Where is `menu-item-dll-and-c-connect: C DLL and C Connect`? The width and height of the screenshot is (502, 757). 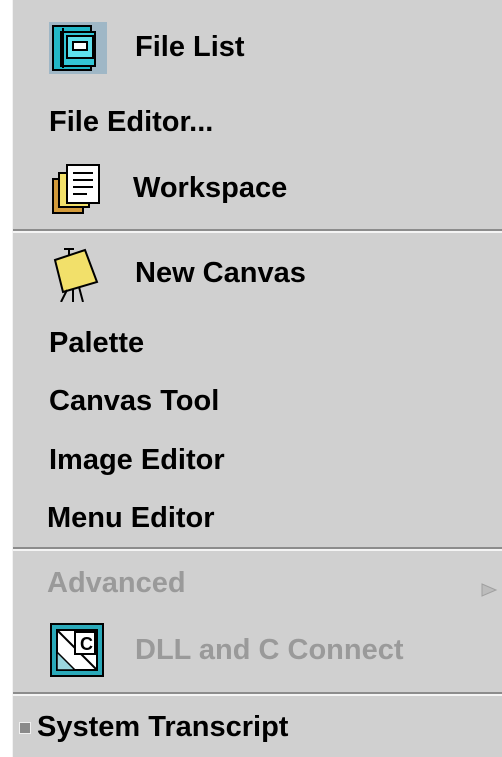
menu-item-dll-and-c-connect: C DLL and C Connect is located at coordinates (257, 650).